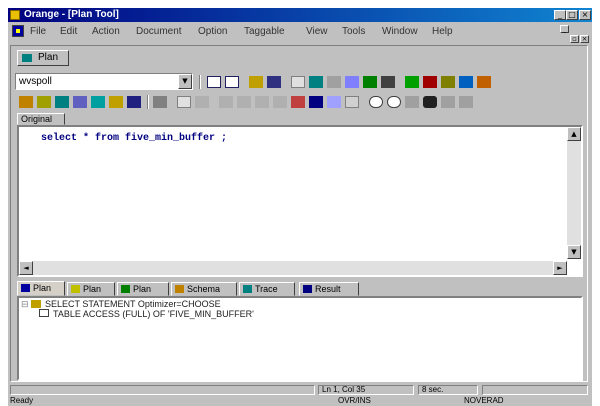  What do you see at coordinates (125, 289) in the screenshot?
I see `plan-graph-icon` at bounding box center [125, 289].